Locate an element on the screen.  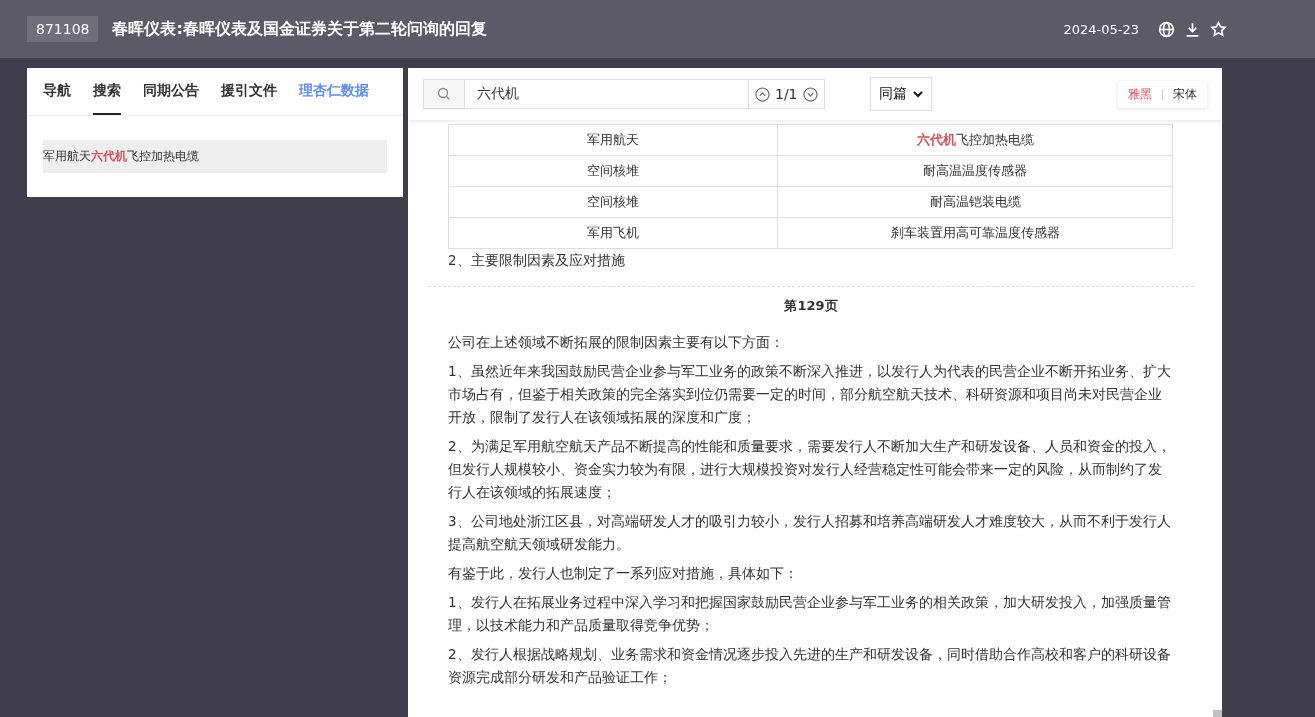
document-title: 春晖仪表:春晖仪表及国金证券关于第二轮问询的回复 is located at coordinates (300, 29).